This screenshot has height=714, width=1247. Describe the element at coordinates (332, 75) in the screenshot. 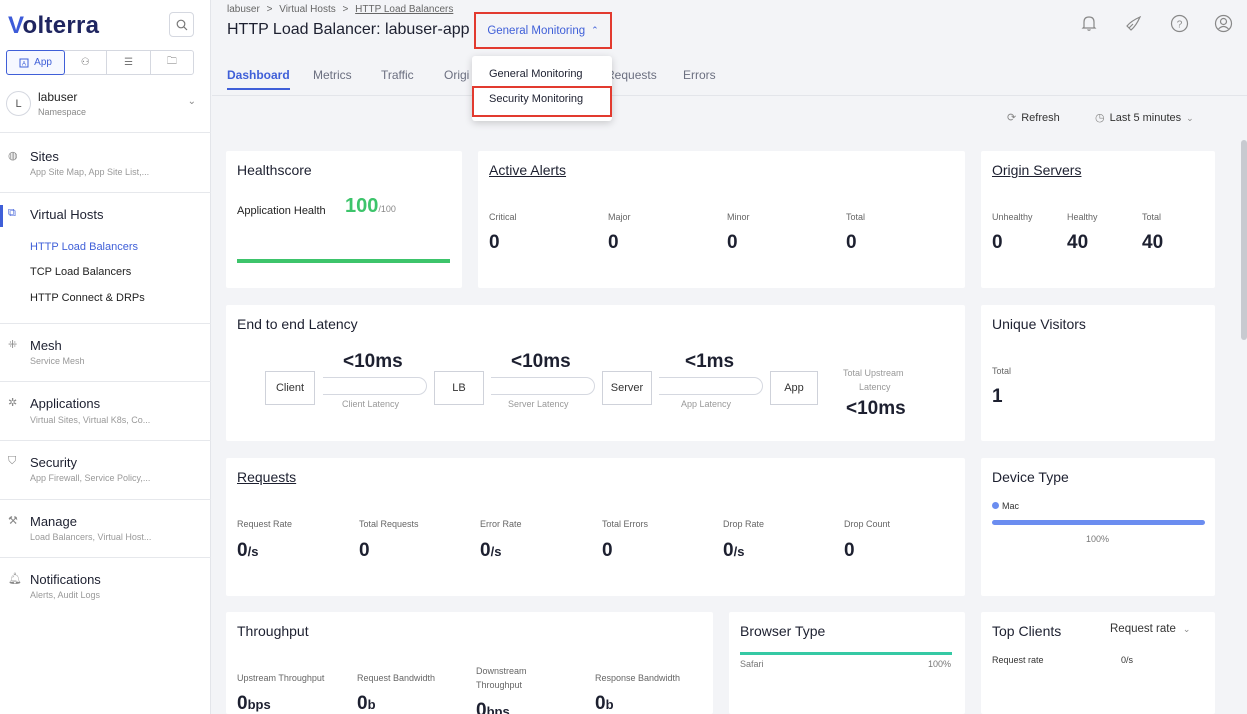

I see `tab-metrics: Metrics` at that location.